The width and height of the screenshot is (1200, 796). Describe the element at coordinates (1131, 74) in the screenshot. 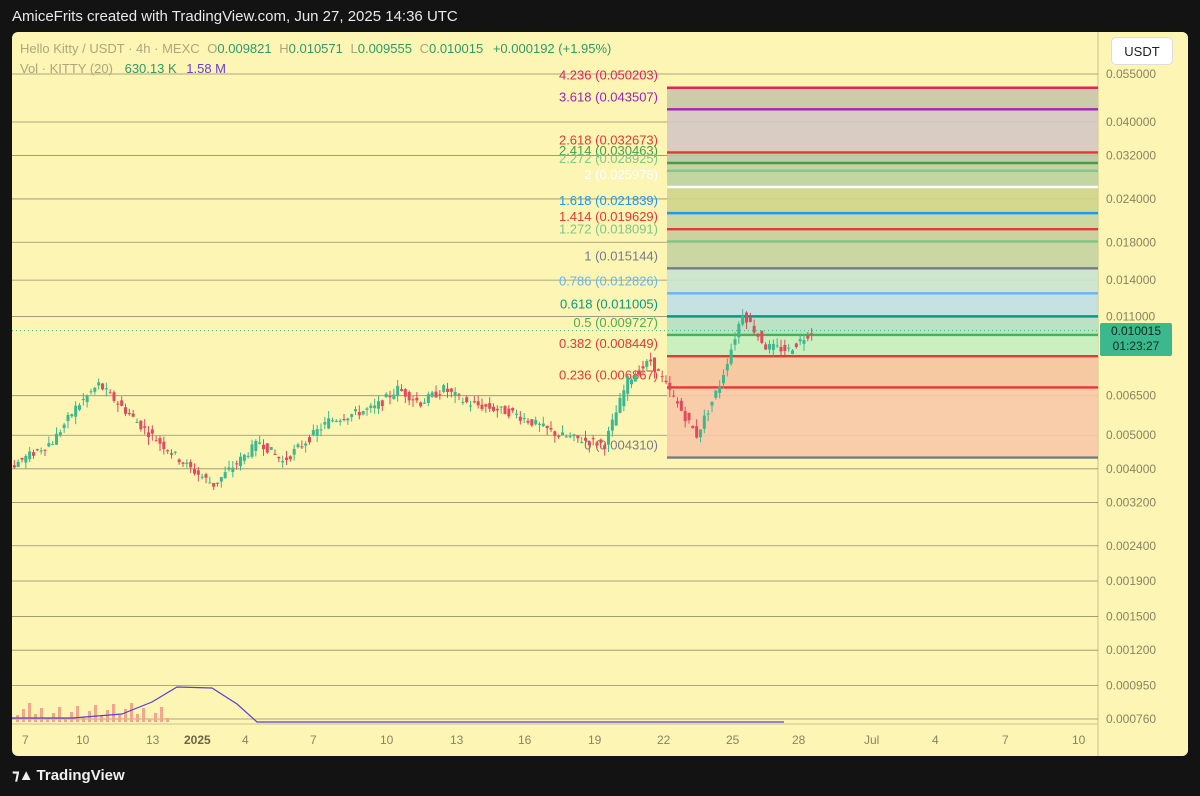

I see `y-tick-label: 0.055000` at that location.